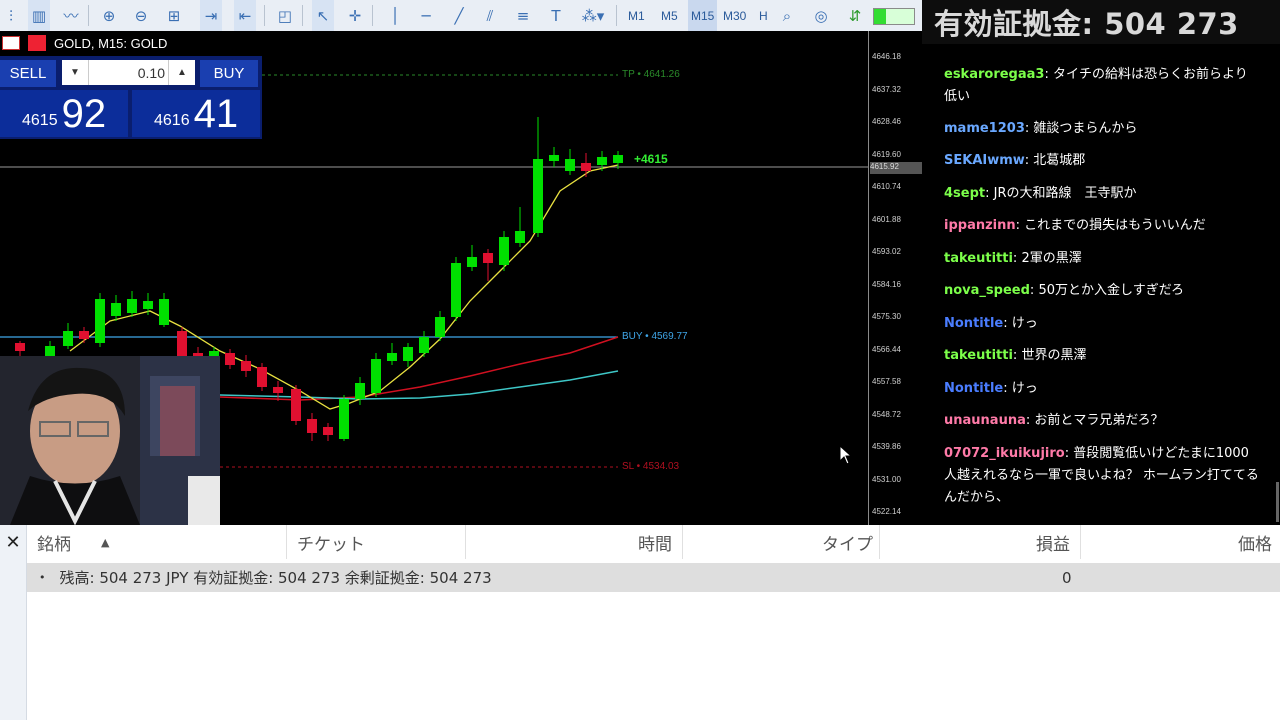 The width and height of the screenshot is (1280, 720). What do you see at coordinates (886, 316) in the screenshot?
I see `price-tick: 4575.30` at bounding box center [886, 316].